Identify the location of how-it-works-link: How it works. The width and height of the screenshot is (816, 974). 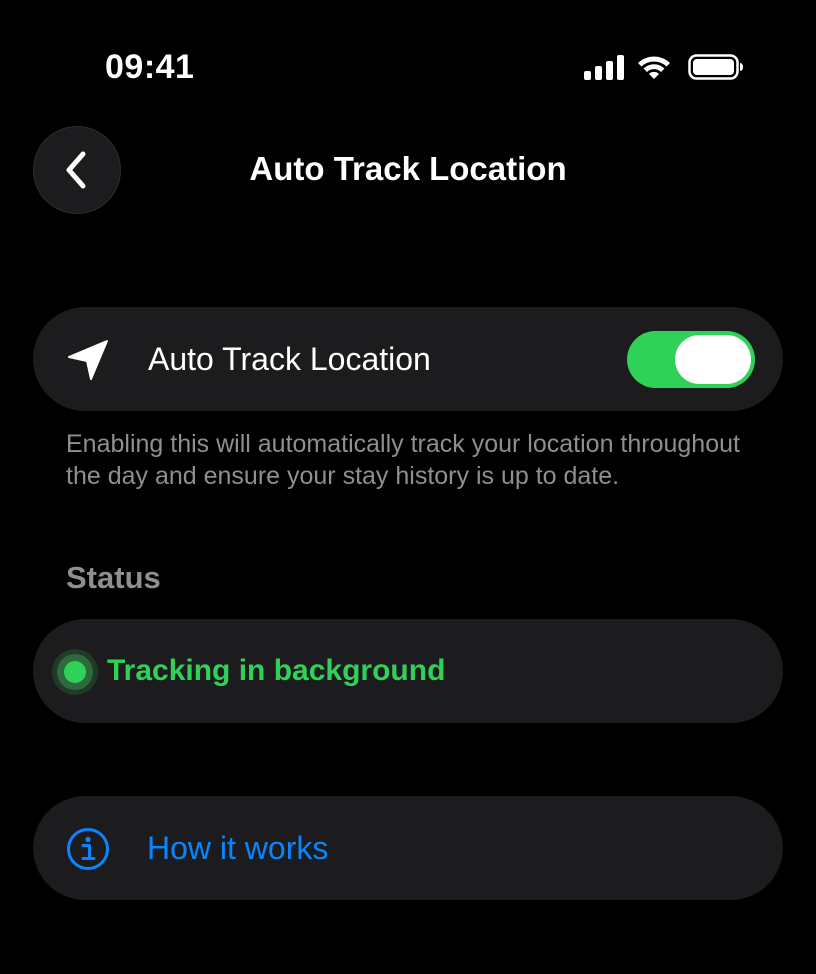
(237, 848).